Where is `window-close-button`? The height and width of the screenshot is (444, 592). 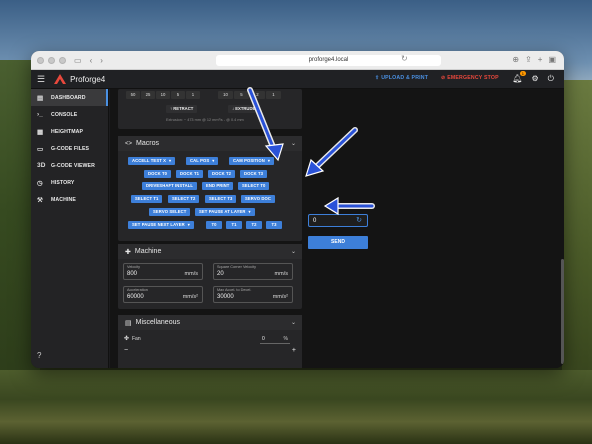
window-close-button is located at coordinates (40, 60).